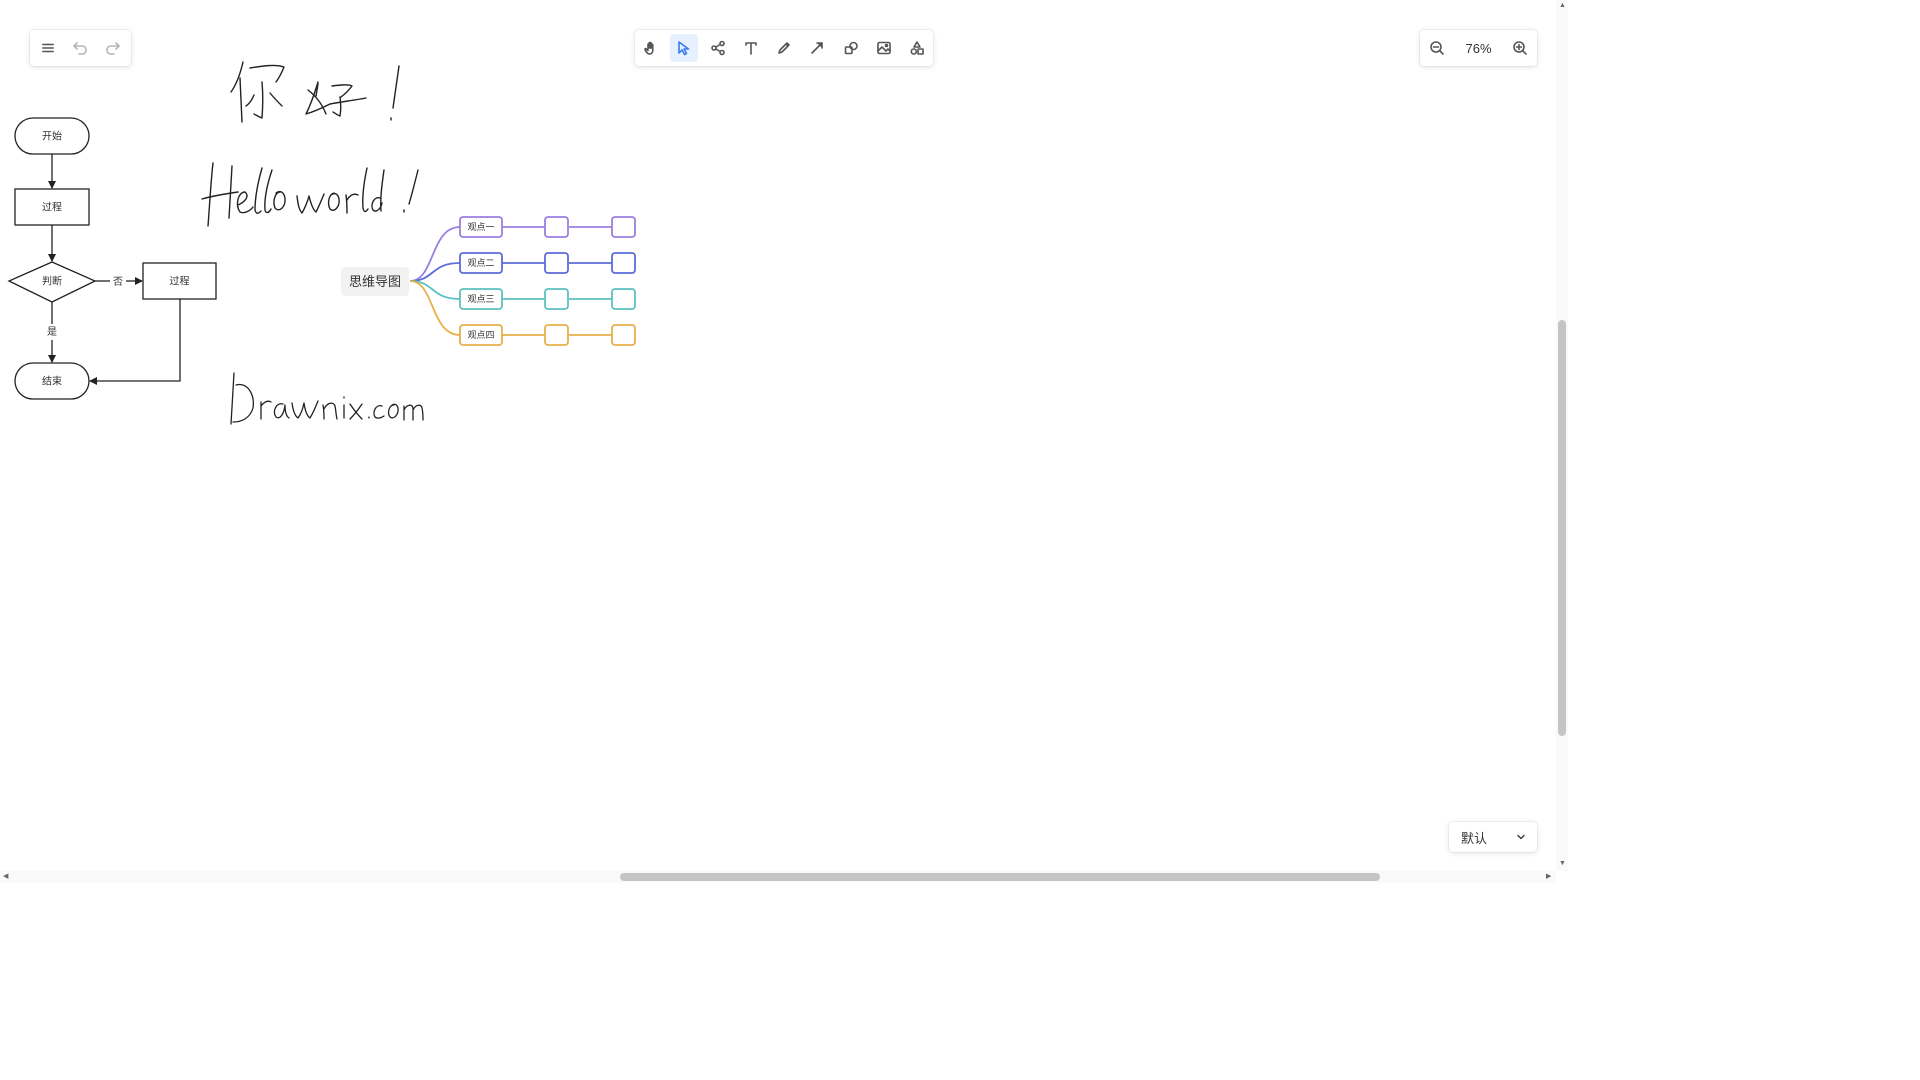 This screenshot has width=1920, height=1080. What do you see at coordinates (522, 267) in the screenshot?
I see `mindmap-branch: 观点二` at bounding box center [522, 267].